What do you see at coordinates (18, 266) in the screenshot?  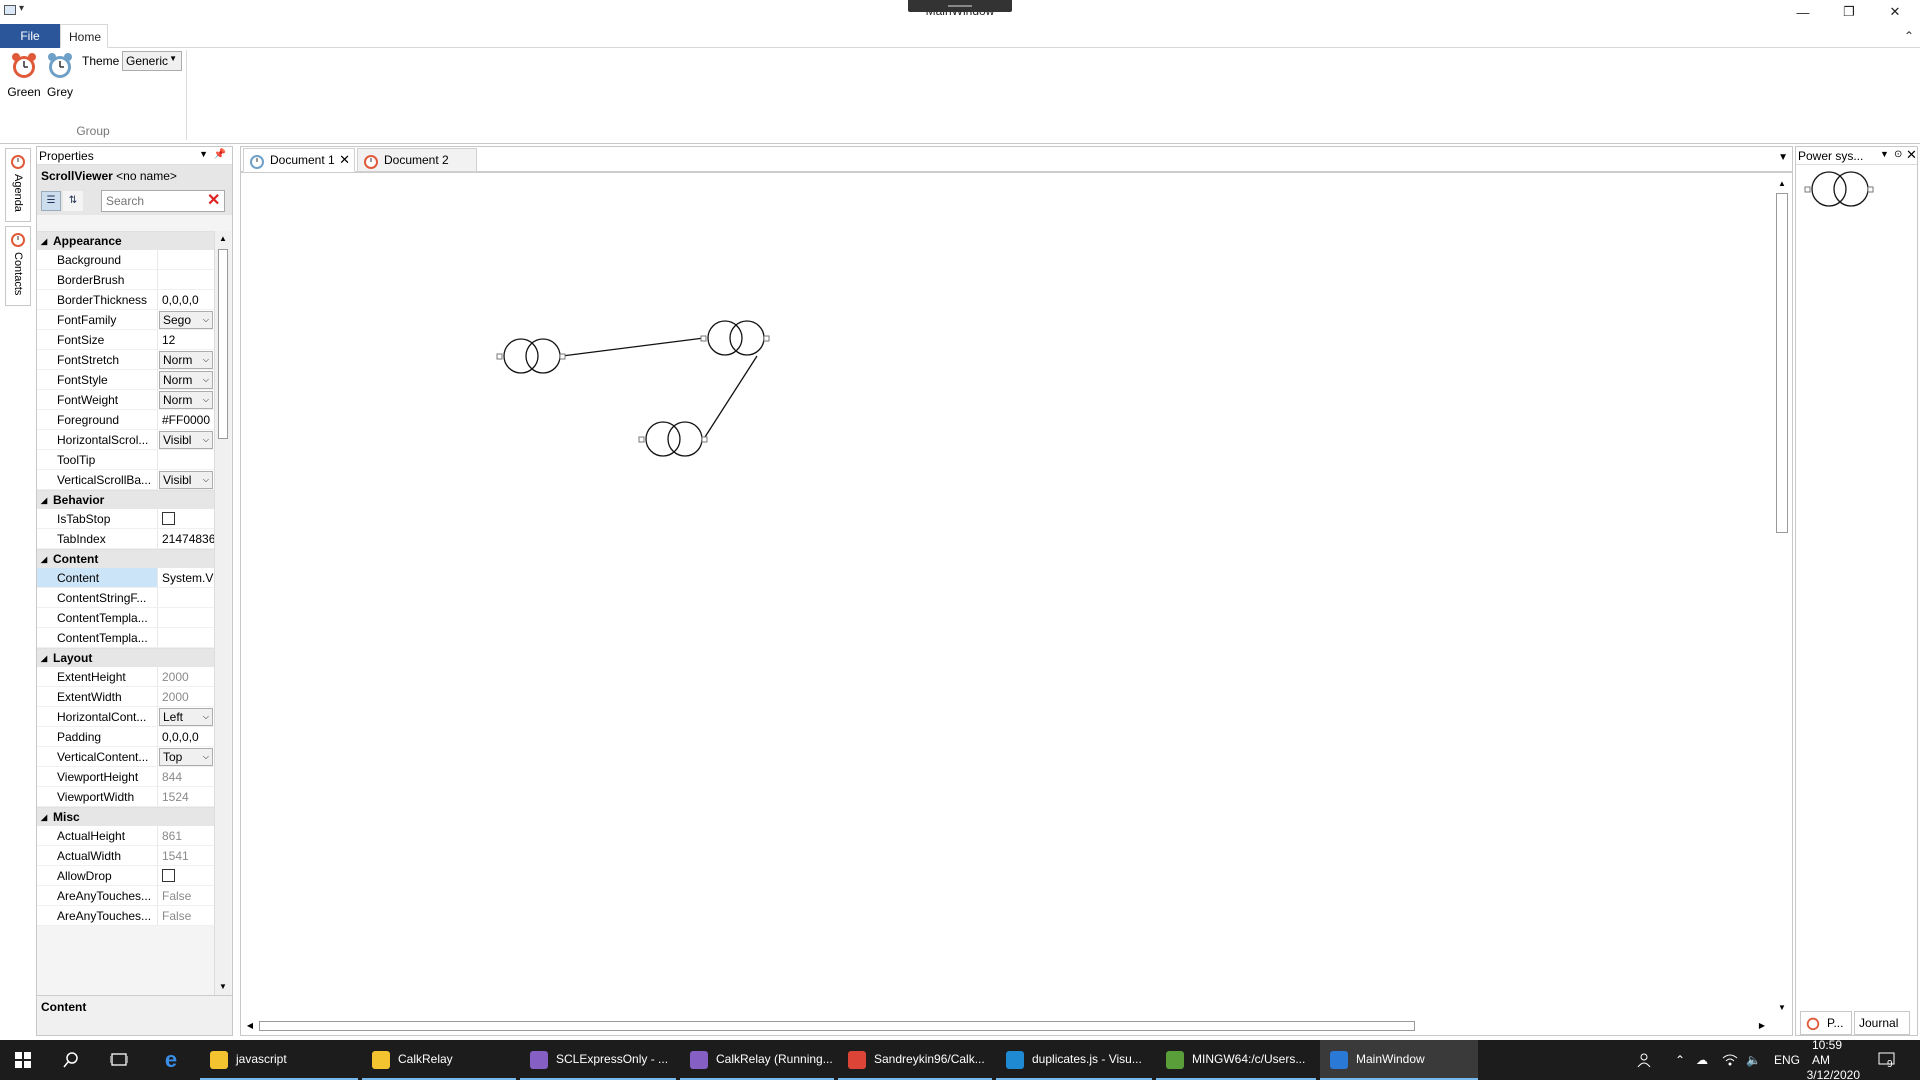 I see `side-tab-contacts: Contacts` at bounding box center [18, 266].